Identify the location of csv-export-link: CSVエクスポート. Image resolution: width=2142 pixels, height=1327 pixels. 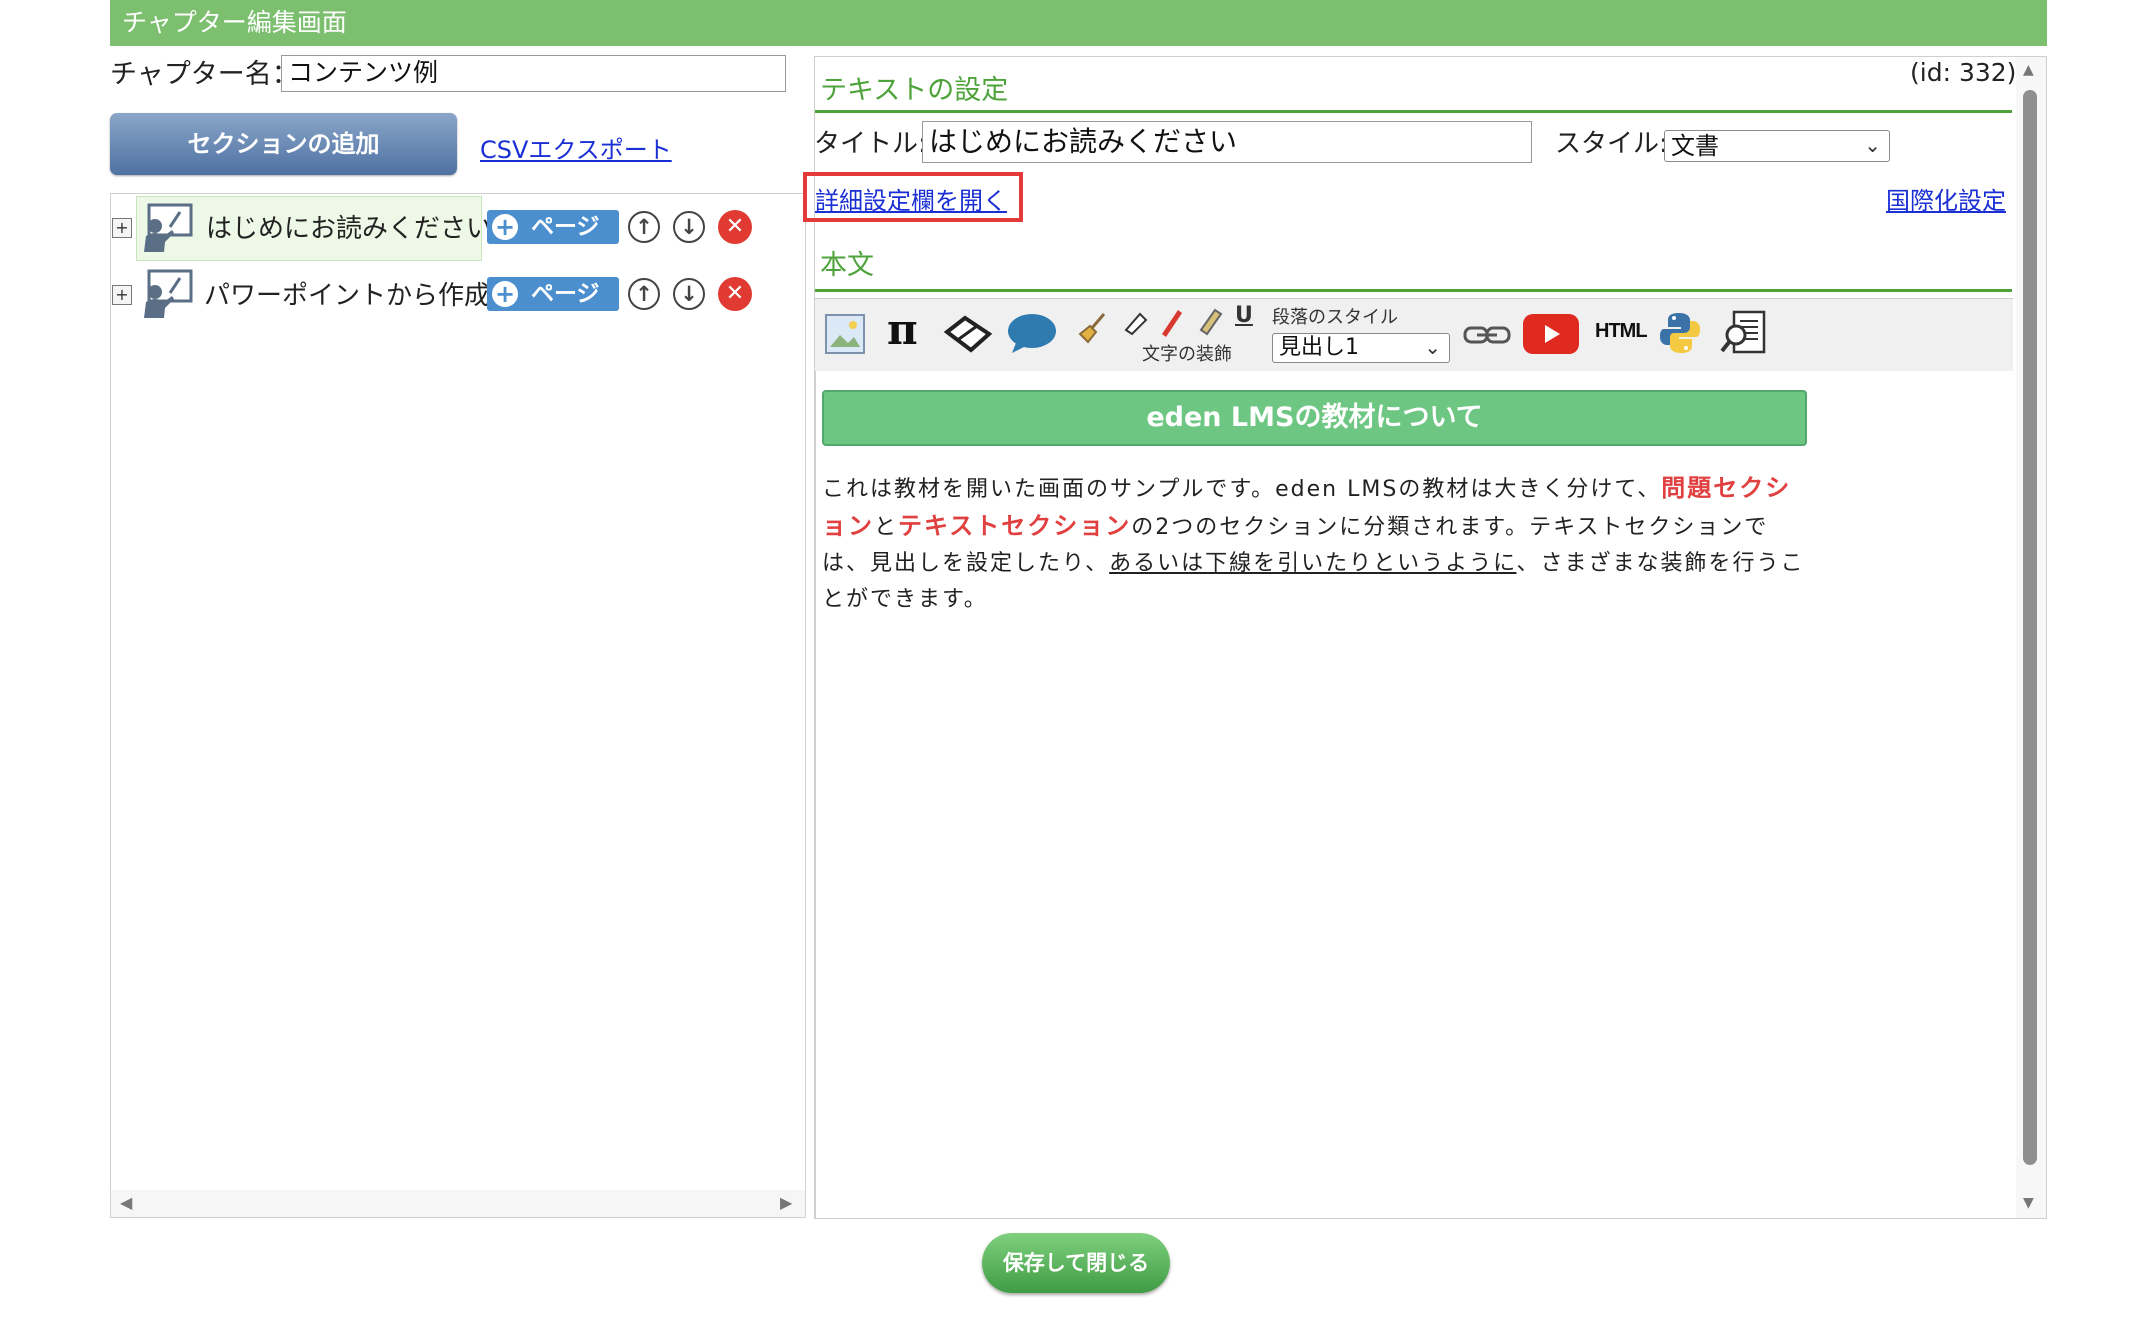
(576, 147).